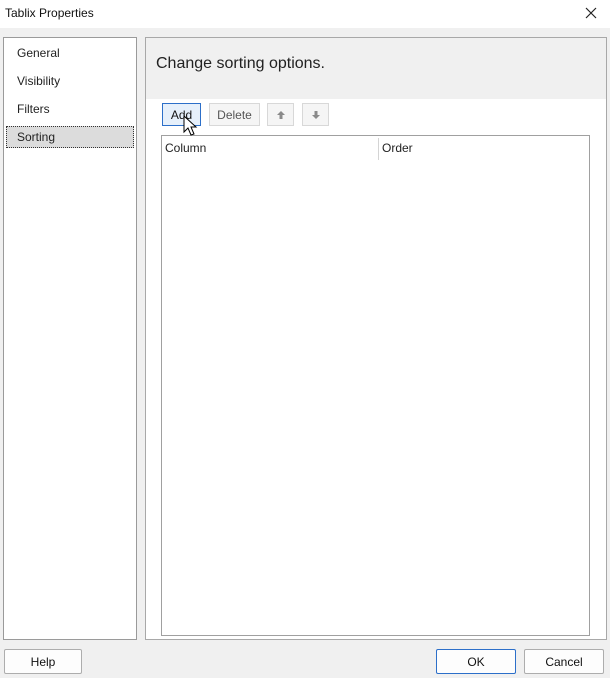  What do you see at coordinates (305, 14) in the screenshot?
I see `title-bar: Tablix Properties` at bounding box center [305, 14].